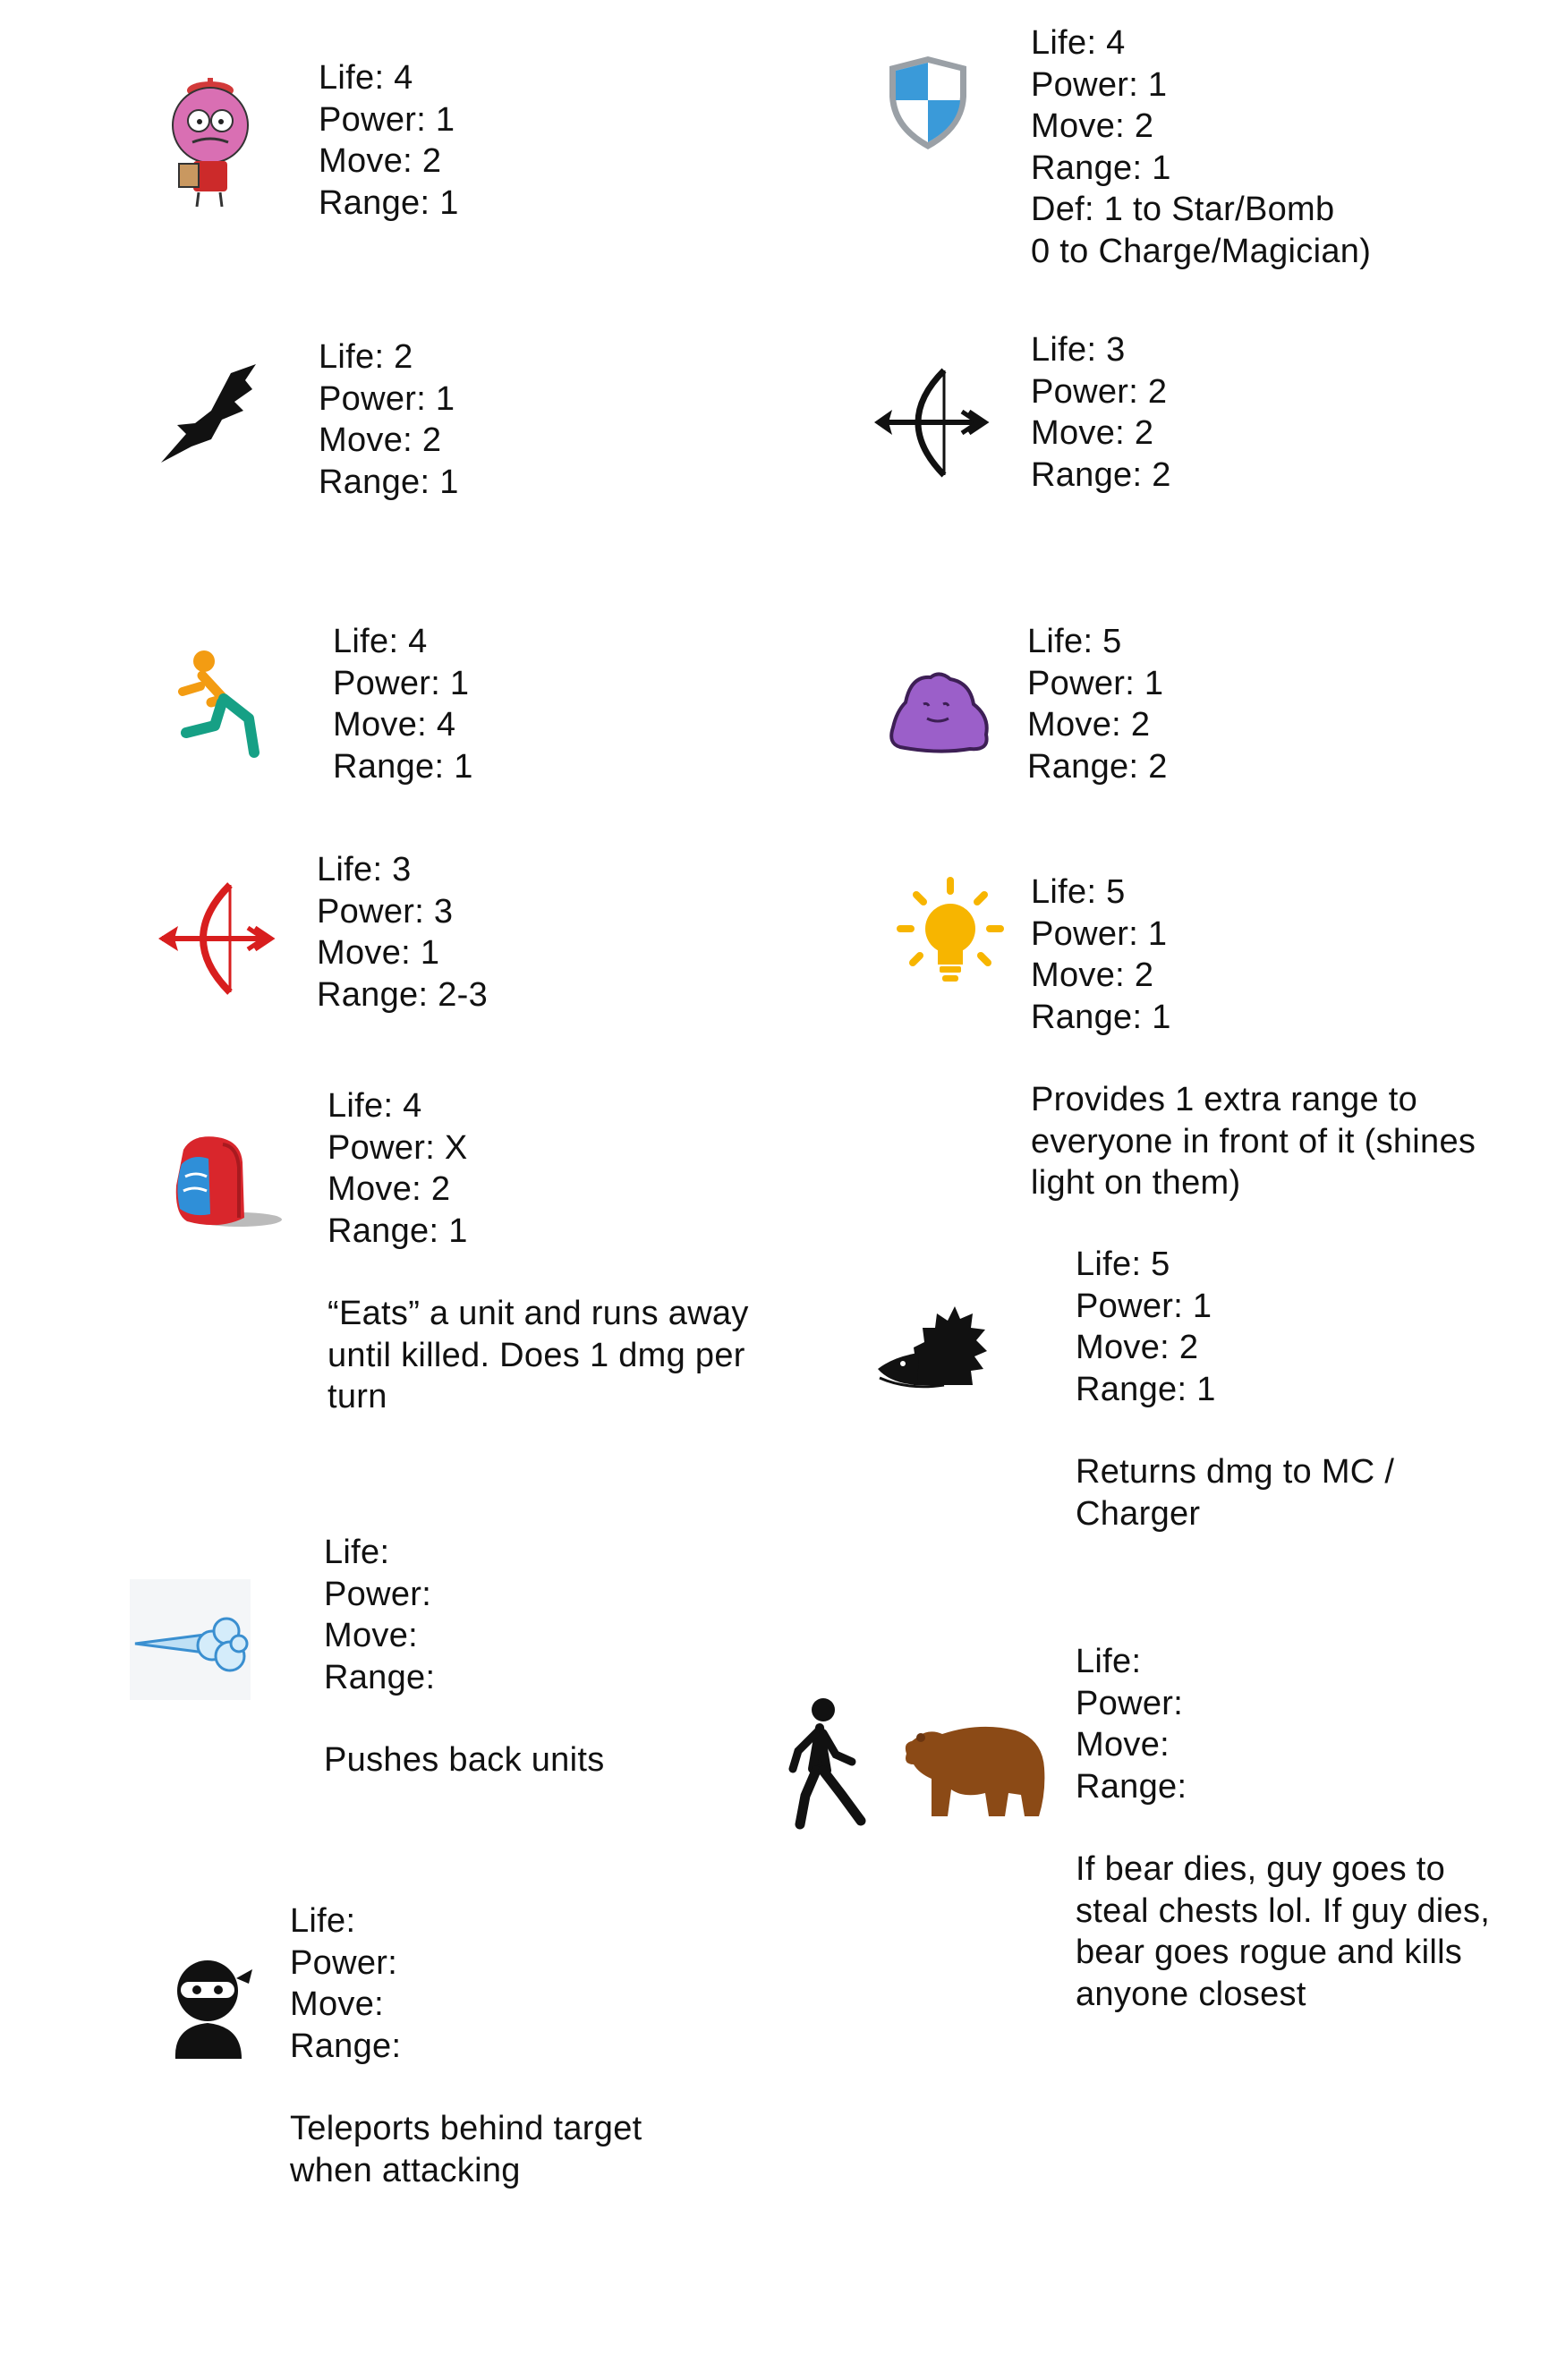  What do you see at coordinates (405, 2170) in the screenshot?
I see `ability-description: when attacking` at bounding box center [405, 2170].